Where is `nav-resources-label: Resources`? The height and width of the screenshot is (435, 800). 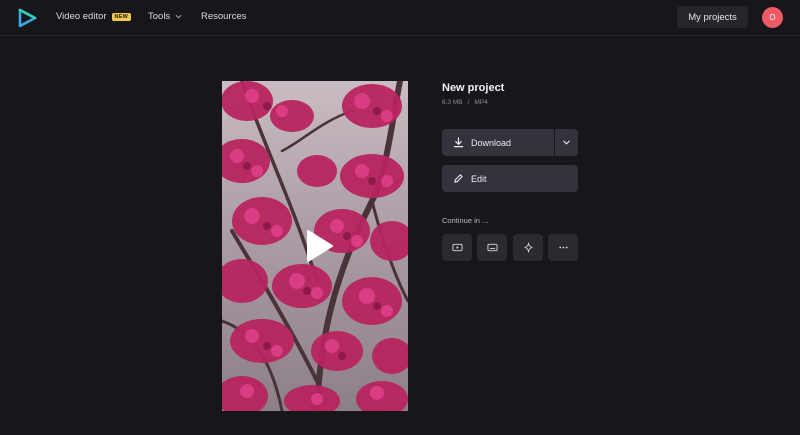
nav-resources-label: Resources is located at coordinates (224, 16).